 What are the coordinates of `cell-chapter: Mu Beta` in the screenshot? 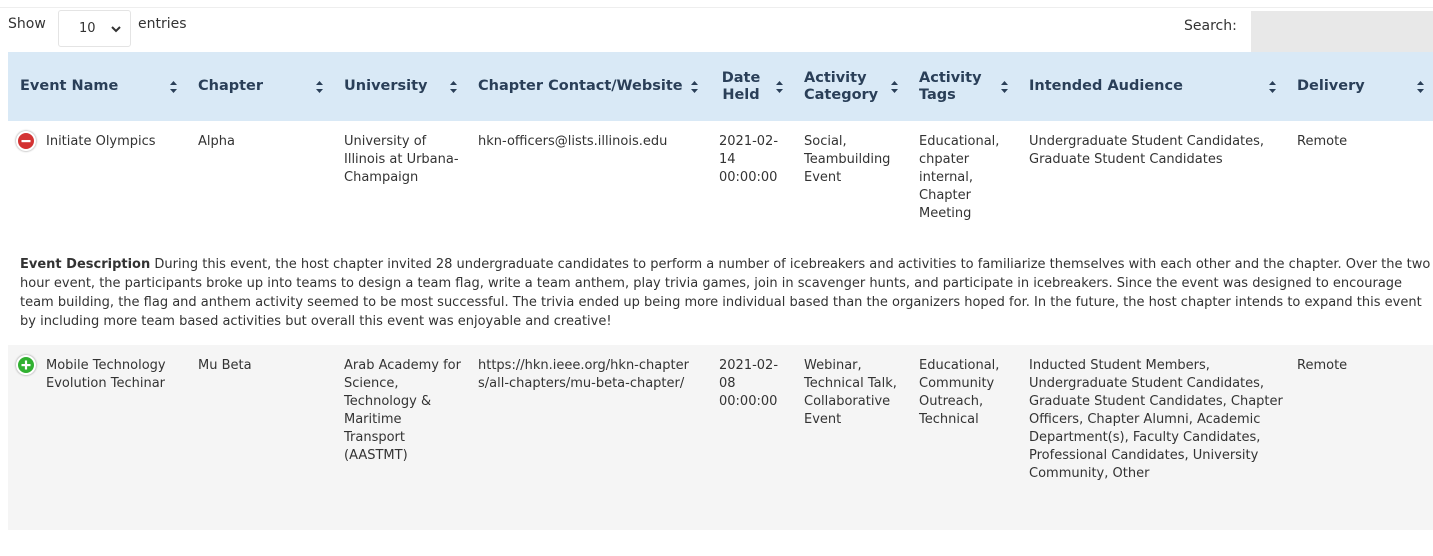 It's located at (225, 365).